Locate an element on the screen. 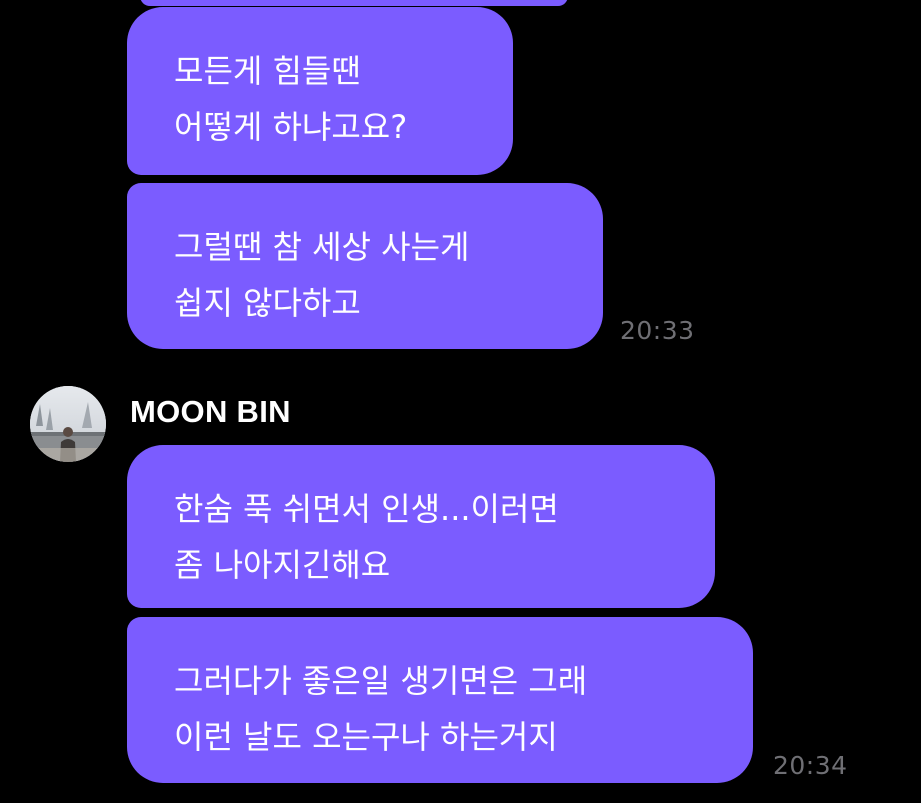 Image resolution: width=921 pixels, height=803 pixels. message-text: 쉽지 않다하고 is located at coordinates (267, 303).